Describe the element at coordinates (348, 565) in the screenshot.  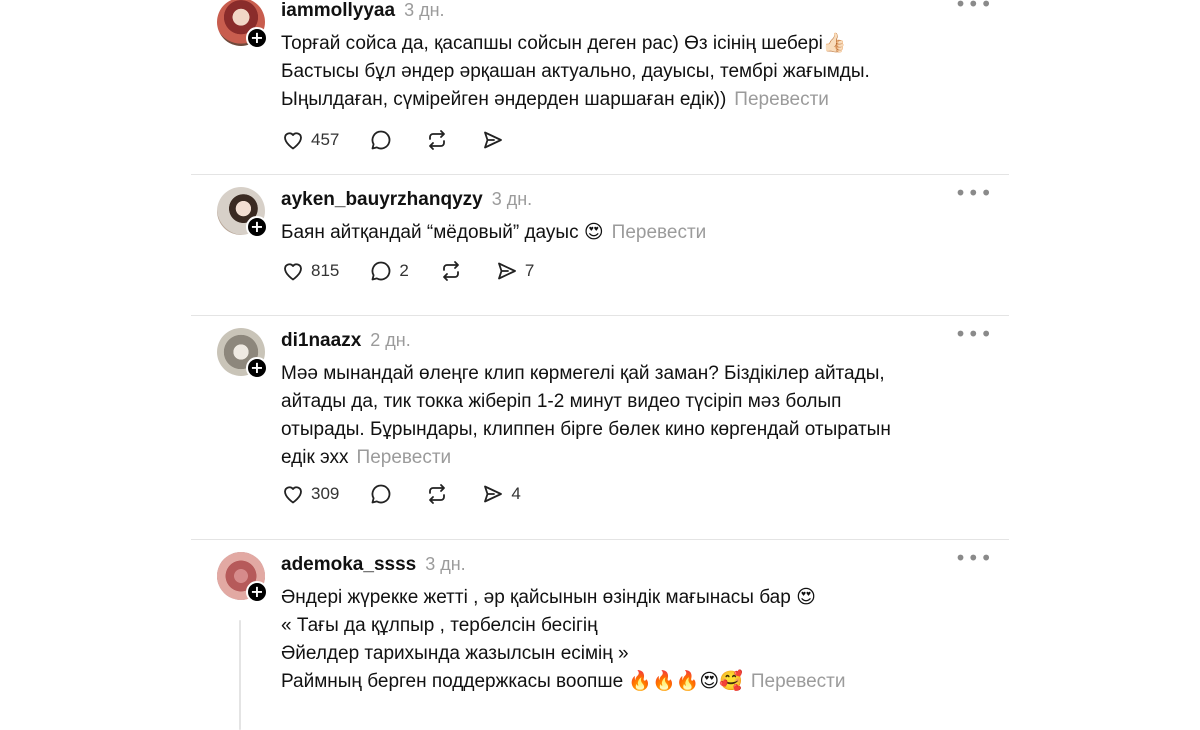
I see `username: ademoka_ssss` at that location.